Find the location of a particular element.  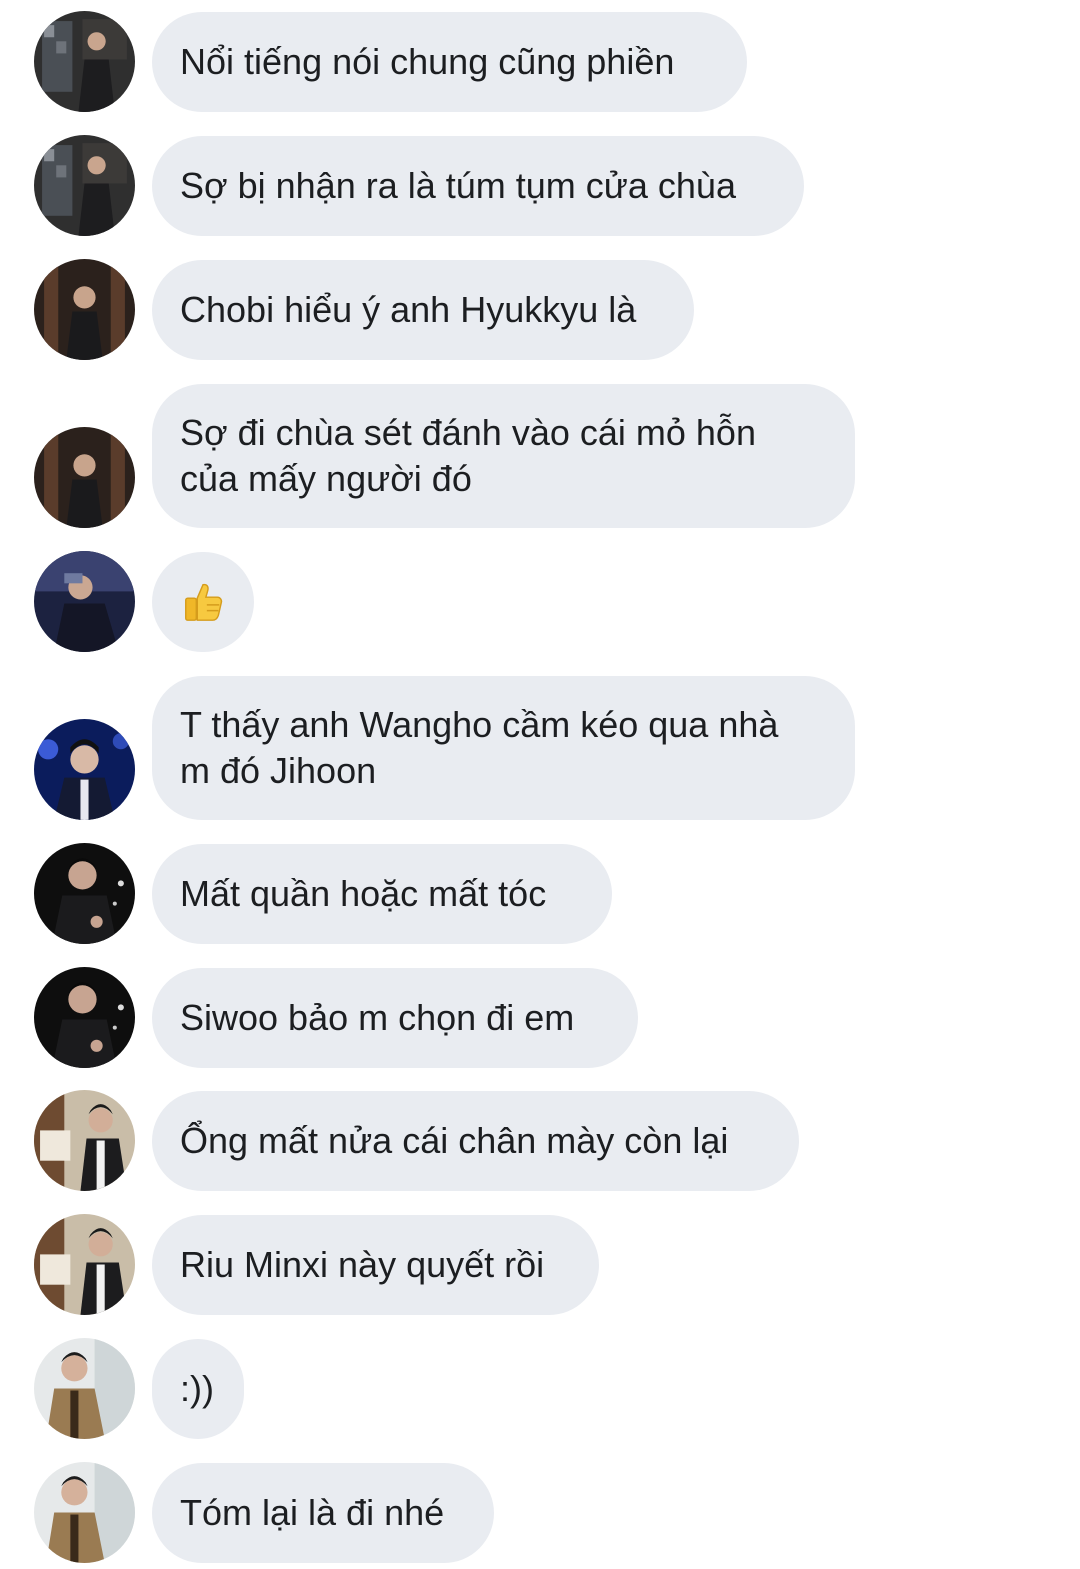

thumbs-up-icon is located at coordinates (204, 602).